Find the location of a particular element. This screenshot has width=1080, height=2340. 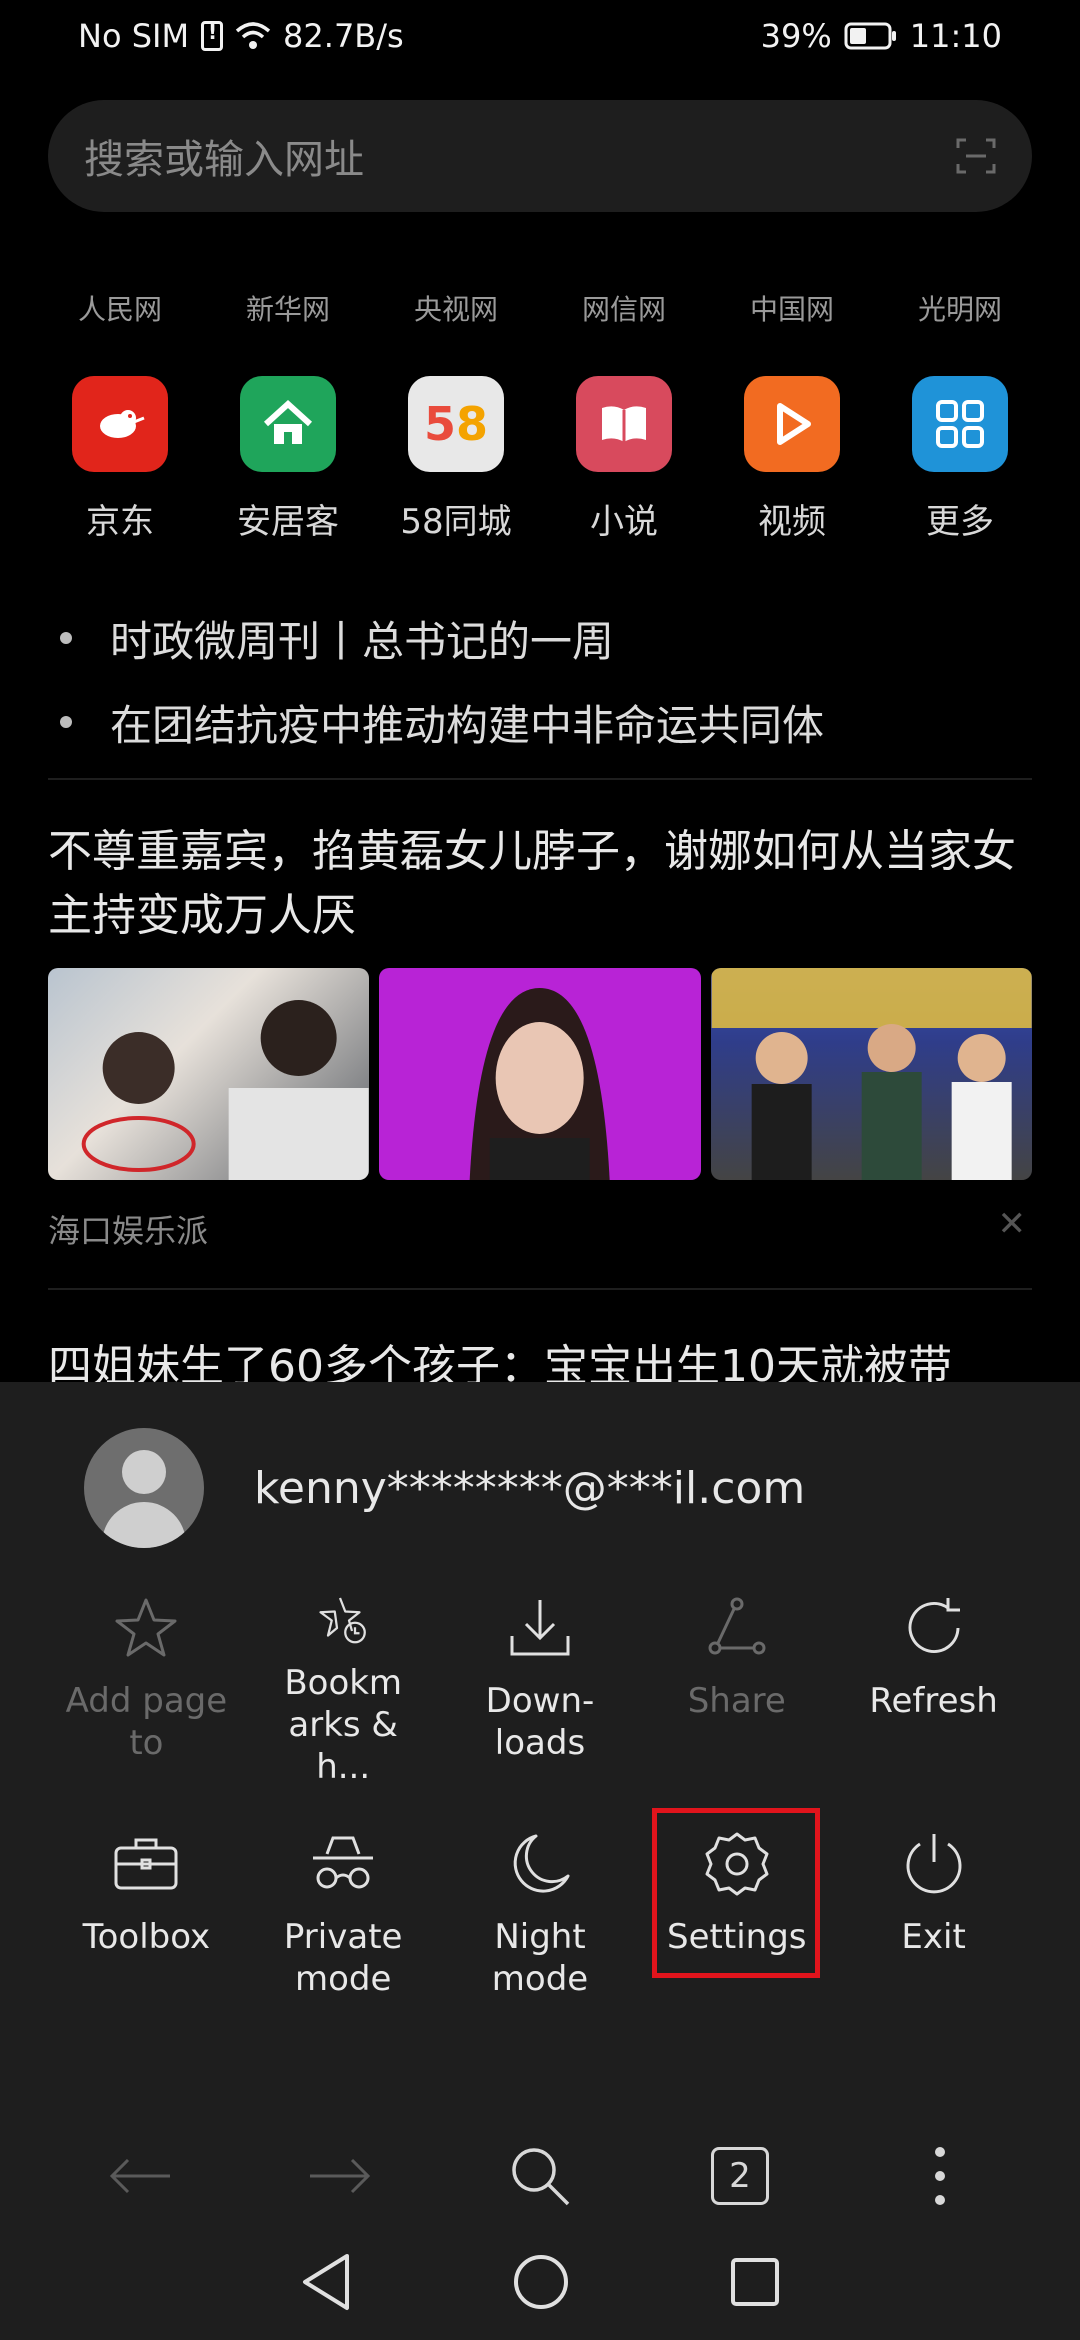

headline-item: 时政微周刊丨总书记的一周 is located at coordinates (550, 638).